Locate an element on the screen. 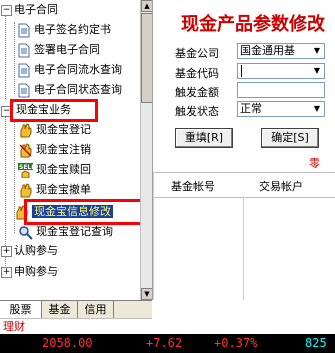  sell-icon: SELL is located at coordinates (26, 170).